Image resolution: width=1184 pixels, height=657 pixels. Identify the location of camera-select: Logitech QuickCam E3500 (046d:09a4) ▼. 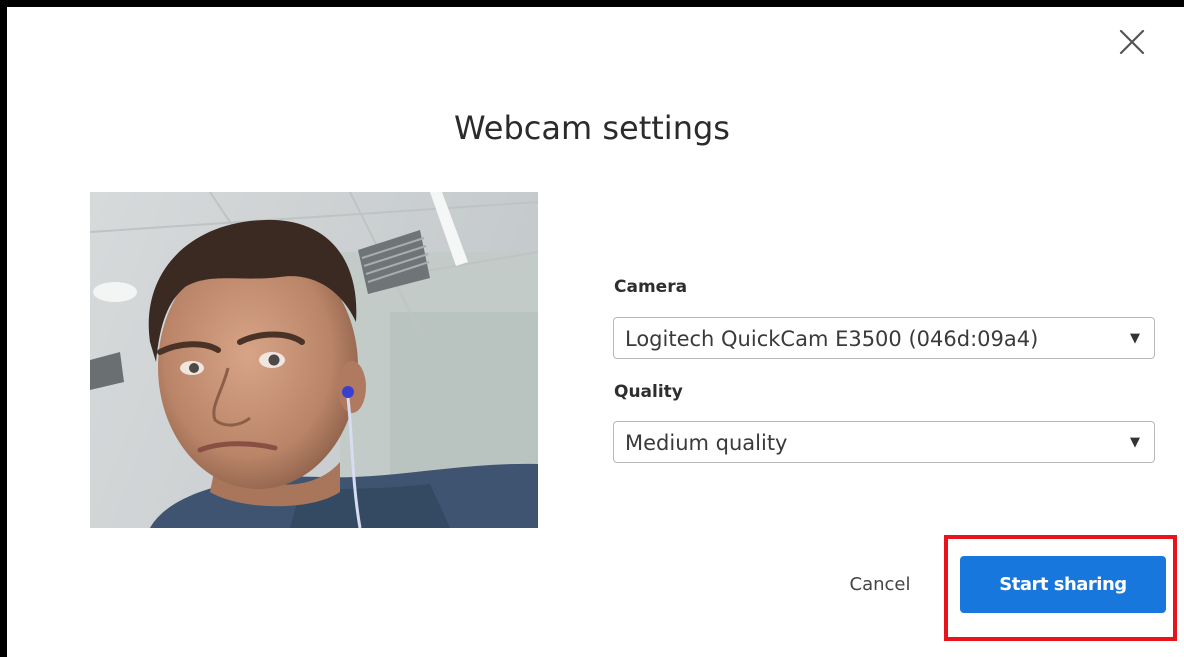
(884, 338).